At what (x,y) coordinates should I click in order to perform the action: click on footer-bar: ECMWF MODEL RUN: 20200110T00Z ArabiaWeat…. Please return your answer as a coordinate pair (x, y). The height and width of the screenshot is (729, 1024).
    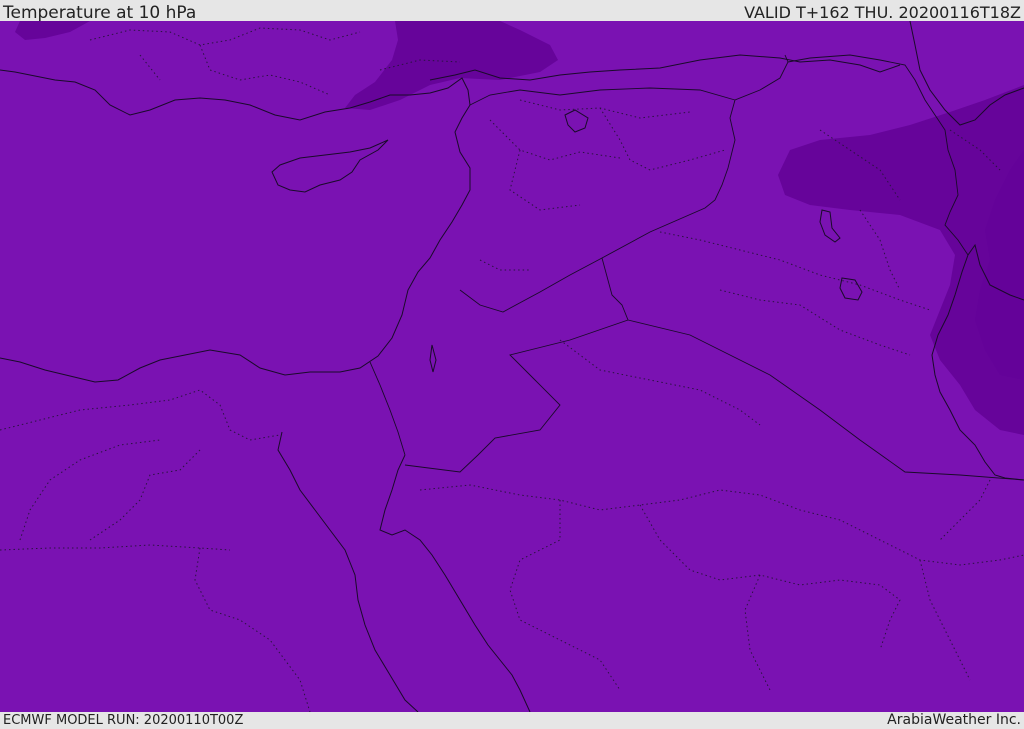
    Looking at the image, I should click on (512, 720).